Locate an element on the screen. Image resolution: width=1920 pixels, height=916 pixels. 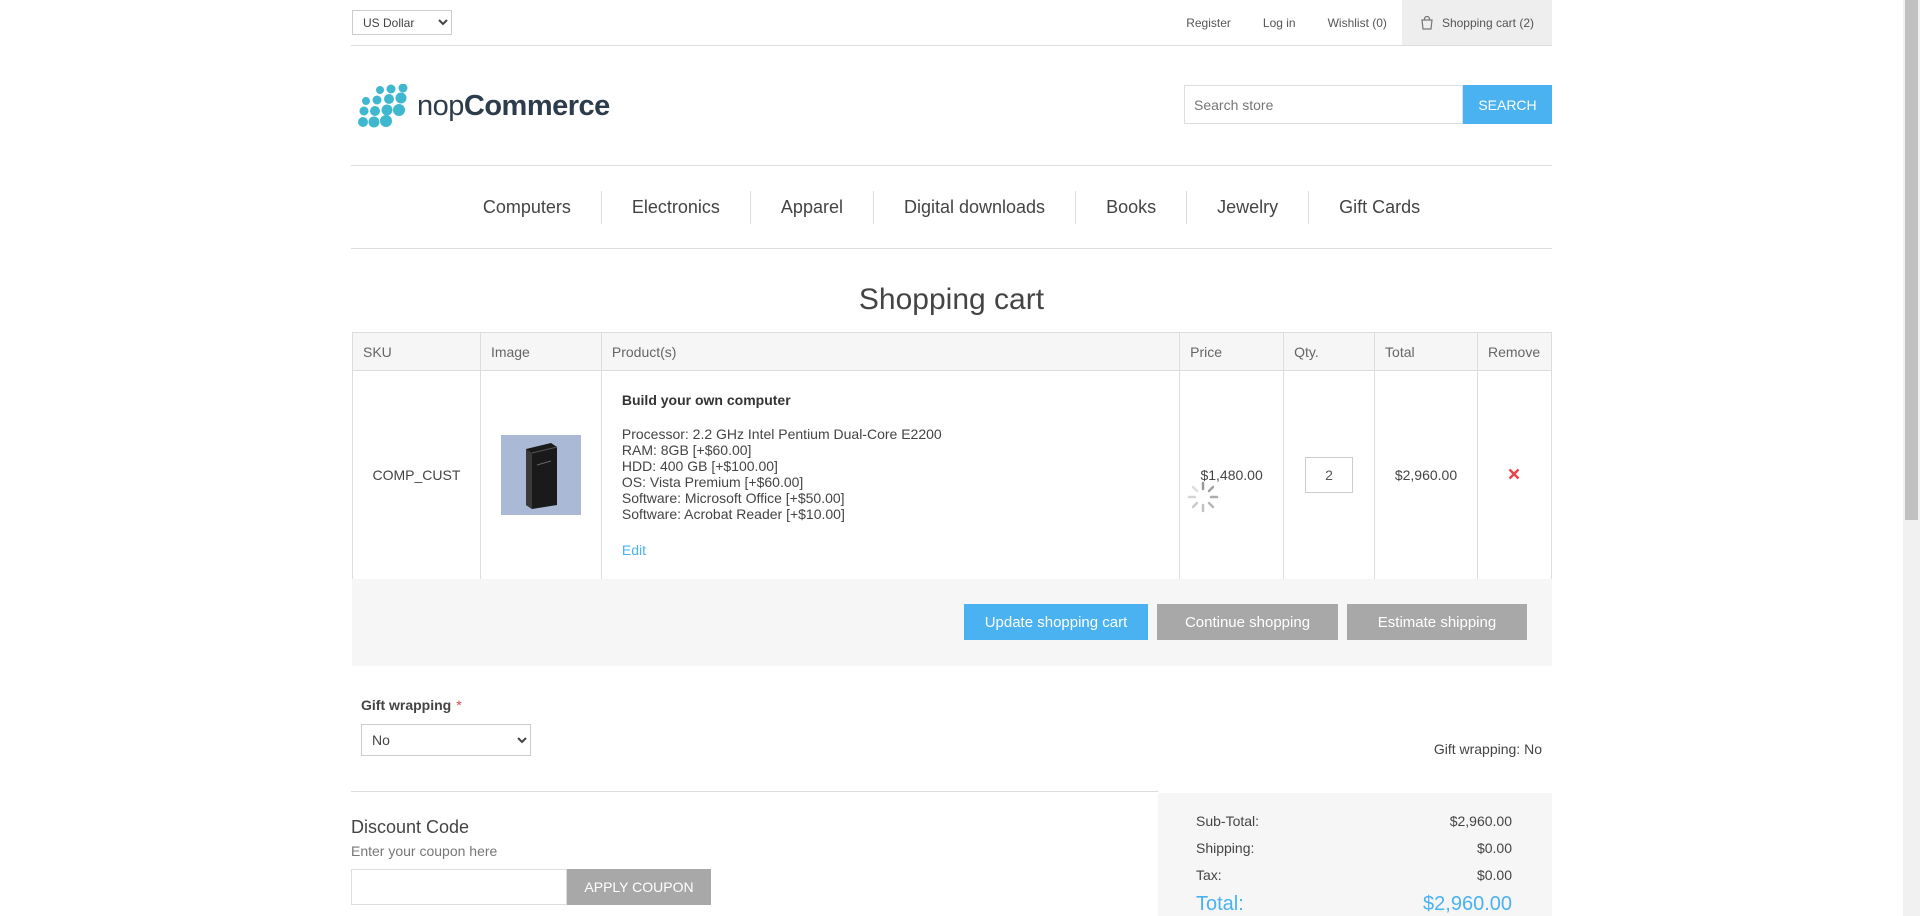
total-value: $2,960.00 is located at coordinates (1467, 904).